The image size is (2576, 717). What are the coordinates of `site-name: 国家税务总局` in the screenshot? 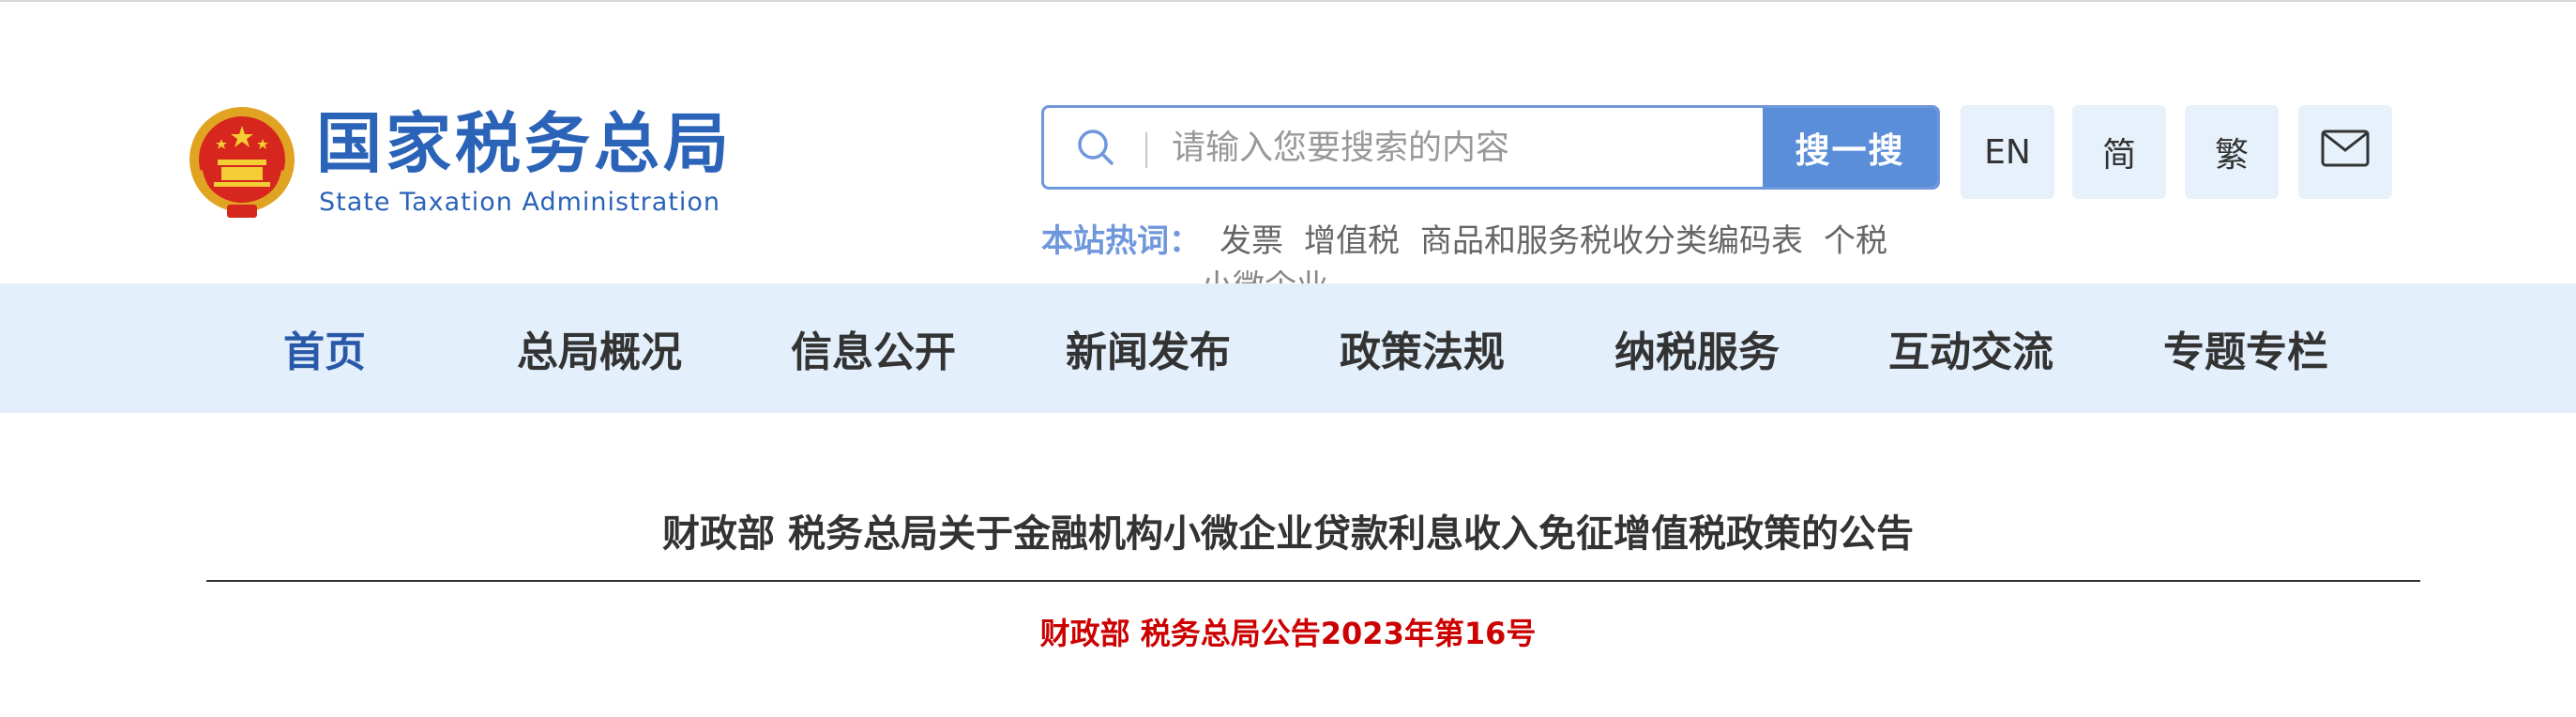 It's located at (524, 143).